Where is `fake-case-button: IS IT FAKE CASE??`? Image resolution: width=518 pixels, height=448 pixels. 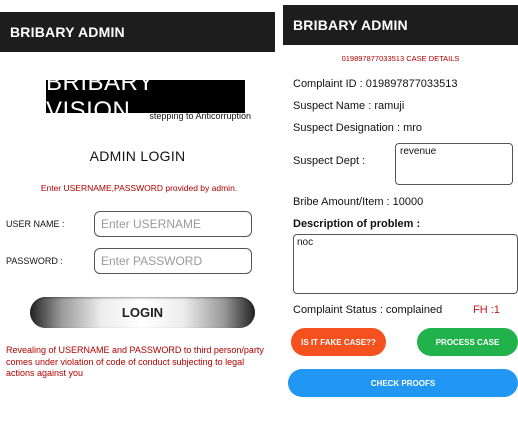 fake-case-button: IS IT FAKE CASE?? is located at coordinates (338, 342).